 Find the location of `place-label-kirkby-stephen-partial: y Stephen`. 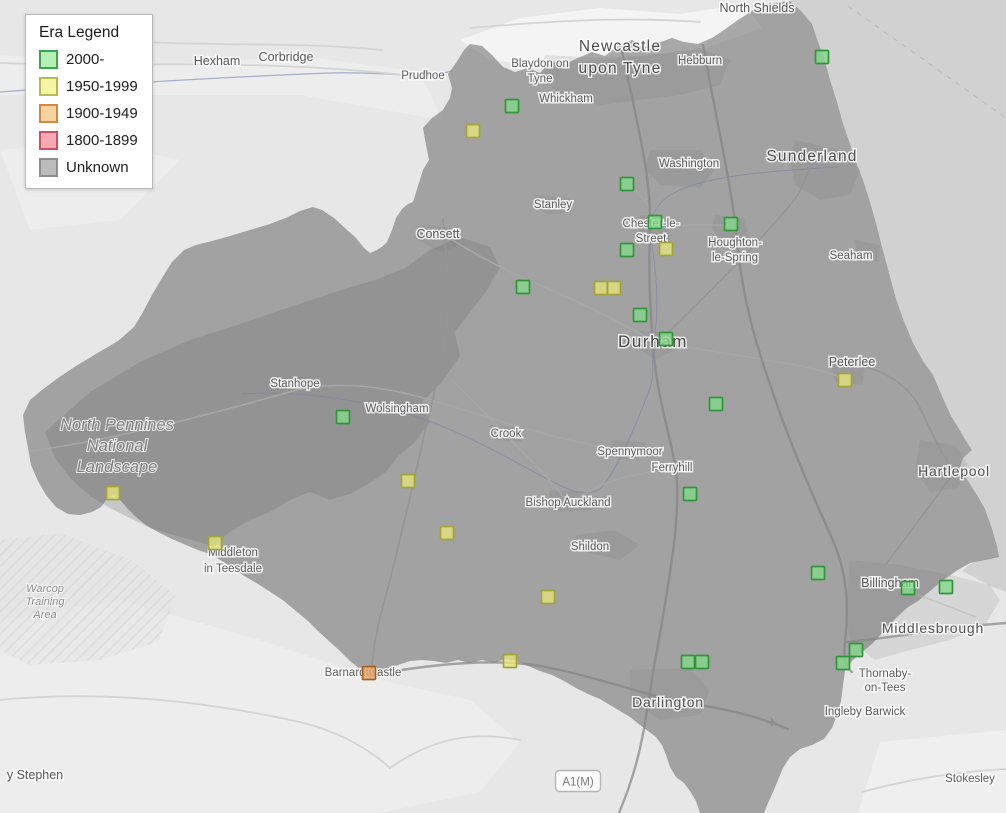

place-label-kirkby-stephen-partial: y Stephen is located at coordinates (35, 775).